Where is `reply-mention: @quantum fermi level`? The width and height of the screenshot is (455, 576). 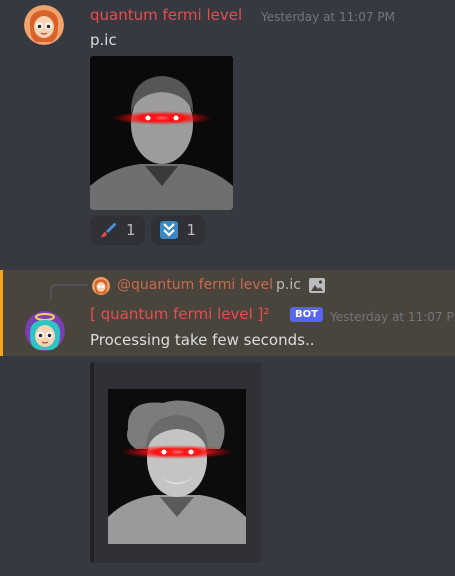 reply-mention: @quantum fermi level is located at coordinates (195, 285).